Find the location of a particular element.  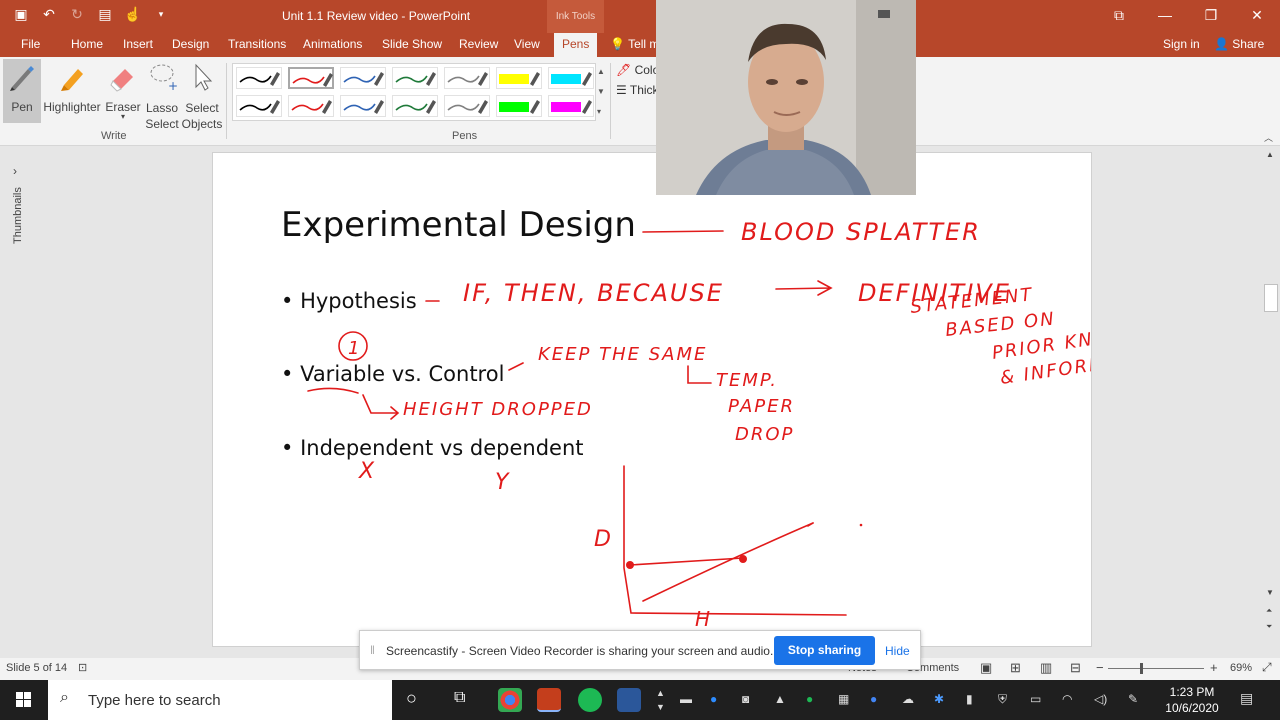

hide-button: Hide is located at coordinates (897, 651).